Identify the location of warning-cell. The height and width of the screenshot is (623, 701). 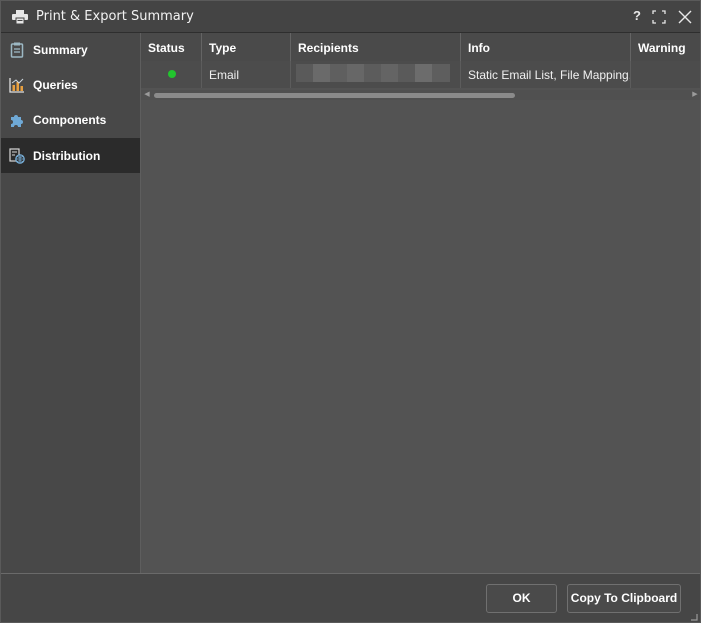
(665, 74).